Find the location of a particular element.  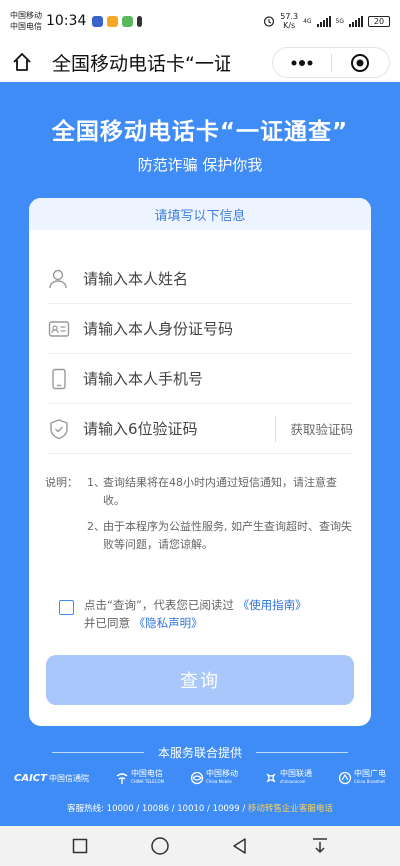

network-type-2: 5G is located at coordinates (339, 21).